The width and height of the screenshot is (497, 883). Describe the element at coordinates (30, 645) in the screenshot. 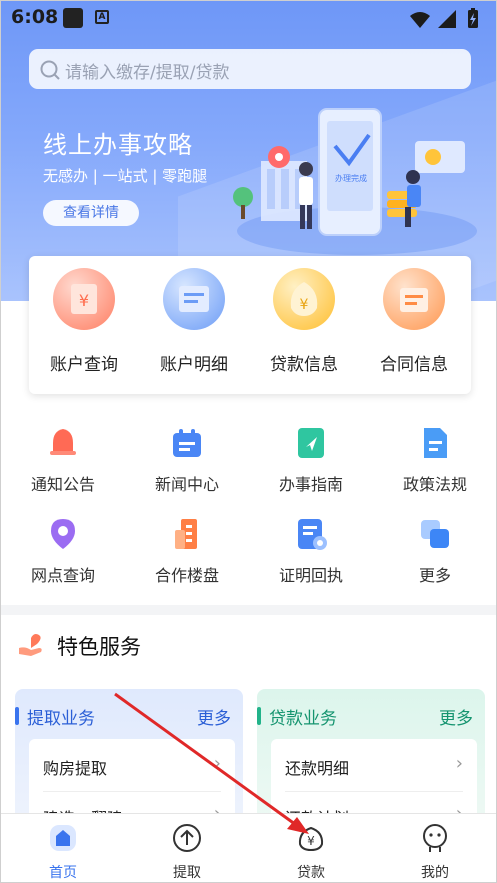

I see `heart-hand-icon` at that location.